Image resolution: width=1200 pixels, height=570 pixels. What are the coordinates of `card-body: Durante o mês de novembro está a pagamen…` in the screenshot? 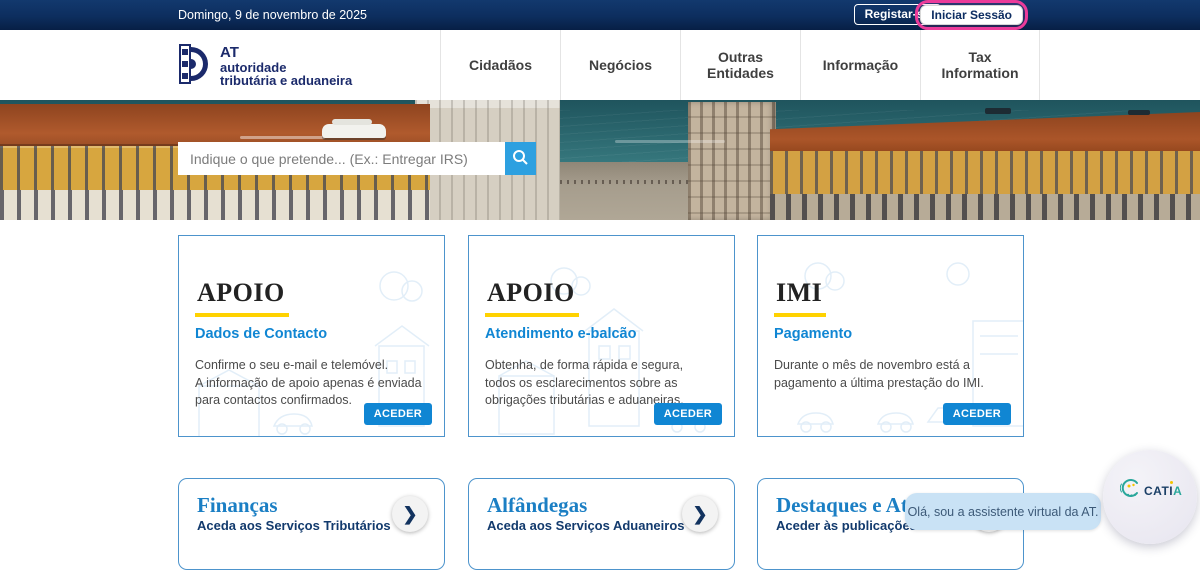 It's located at (879, 374).